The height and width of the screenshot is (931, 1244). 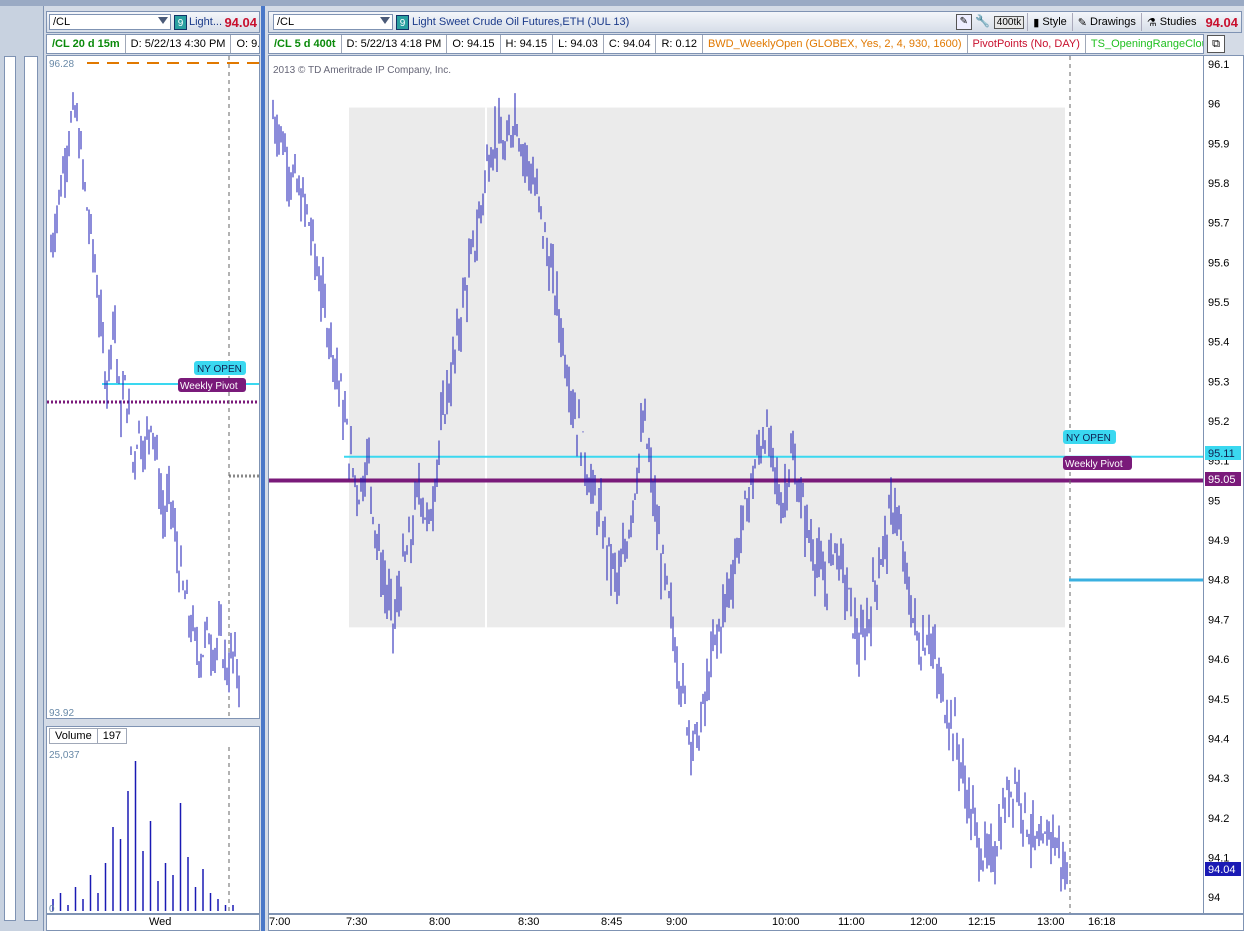 What do you see at coordinates (963, 22) in the screenshot?
I see `drawing-tool-icon: ✎` at bounding box center [963, 22].